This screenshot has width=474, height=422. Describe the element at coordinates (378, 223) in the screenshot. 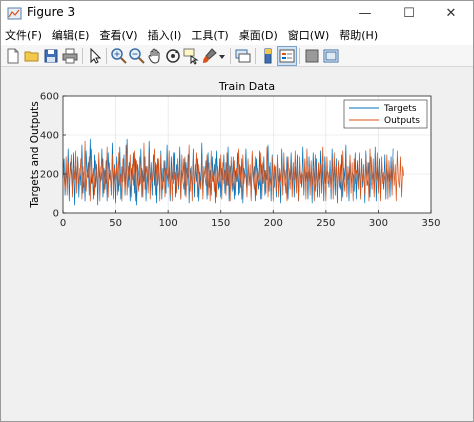

I see `x-tick-label: 300` at that location.